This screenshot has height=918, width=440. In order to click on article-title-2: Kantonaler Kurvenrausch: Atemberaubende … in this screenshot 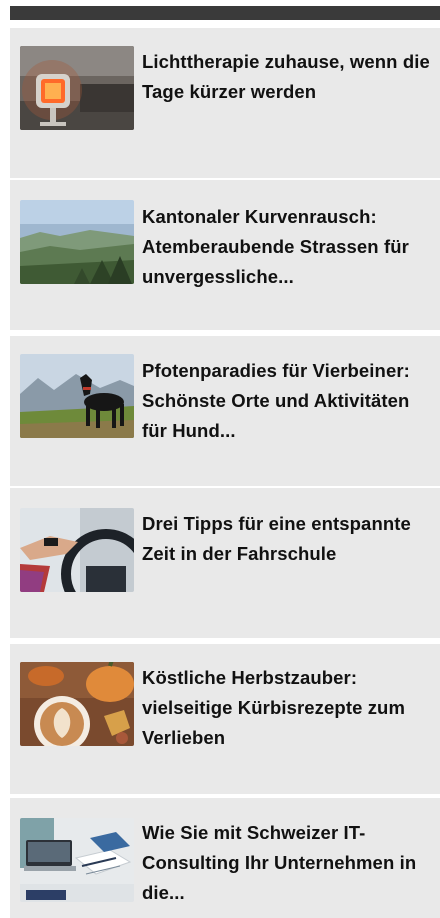, I will do `click(288, 247)`.